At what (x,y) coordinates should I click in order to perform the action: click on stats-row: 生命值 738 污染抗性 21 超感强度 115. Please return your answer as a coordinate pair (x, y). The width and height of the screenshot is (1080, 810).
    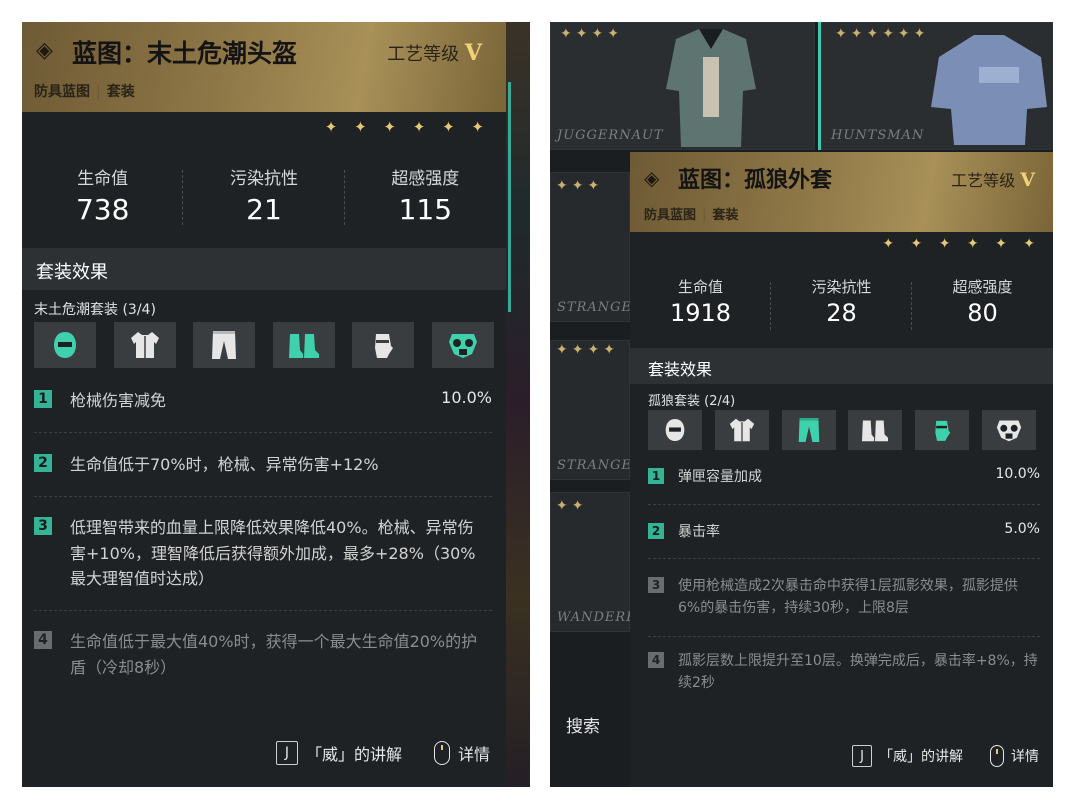
    Looking at the image, I should click on (264, 195).